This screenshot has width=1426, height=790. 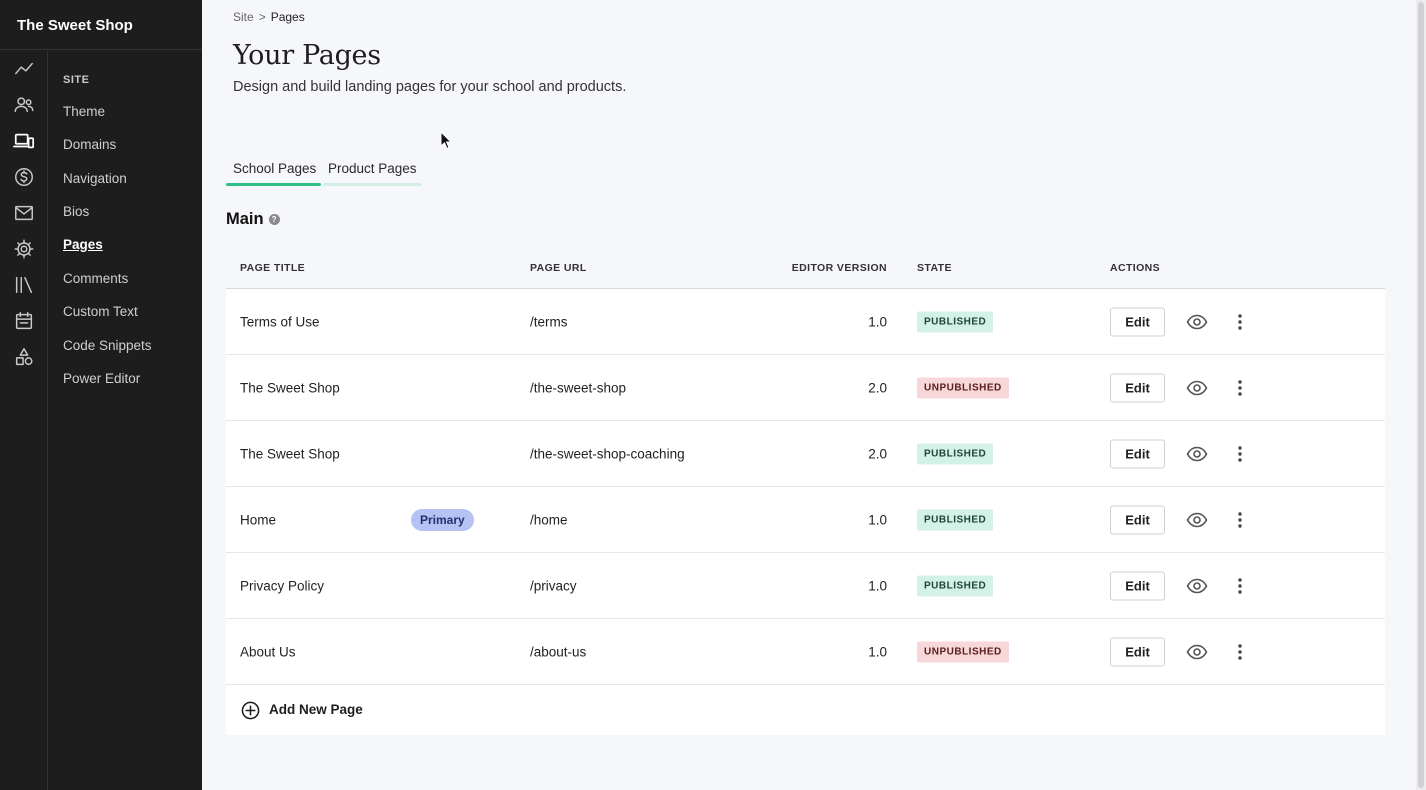 I want to click on row-page-url: /privacy, so click(x=553, y=585).